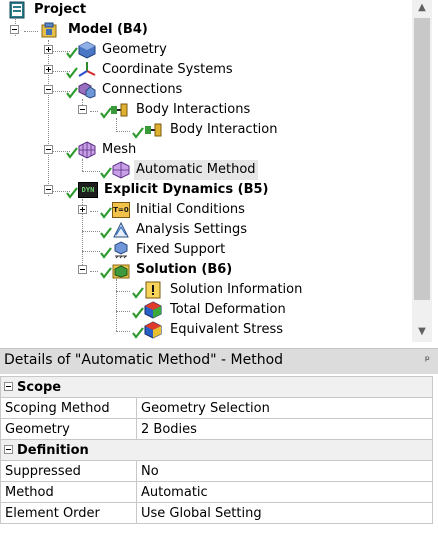 Image resolution: width=438 pixels, height=558 pixels. I want to click on tree-node-explicit-dynamics: DYN Explicit Dynamics (B5), so click(200, 190).